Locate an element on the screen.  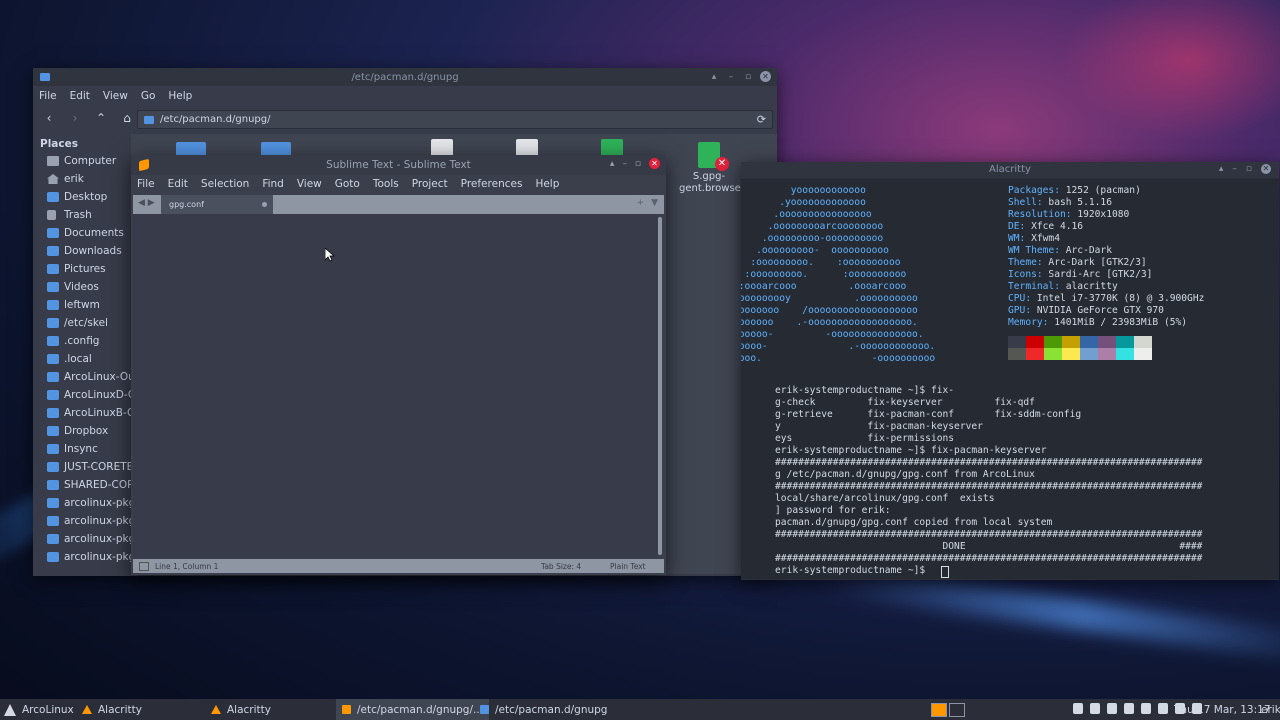
info-value: Sardi-Arc [GTK2/3] is located at coordinates (1097, 274).